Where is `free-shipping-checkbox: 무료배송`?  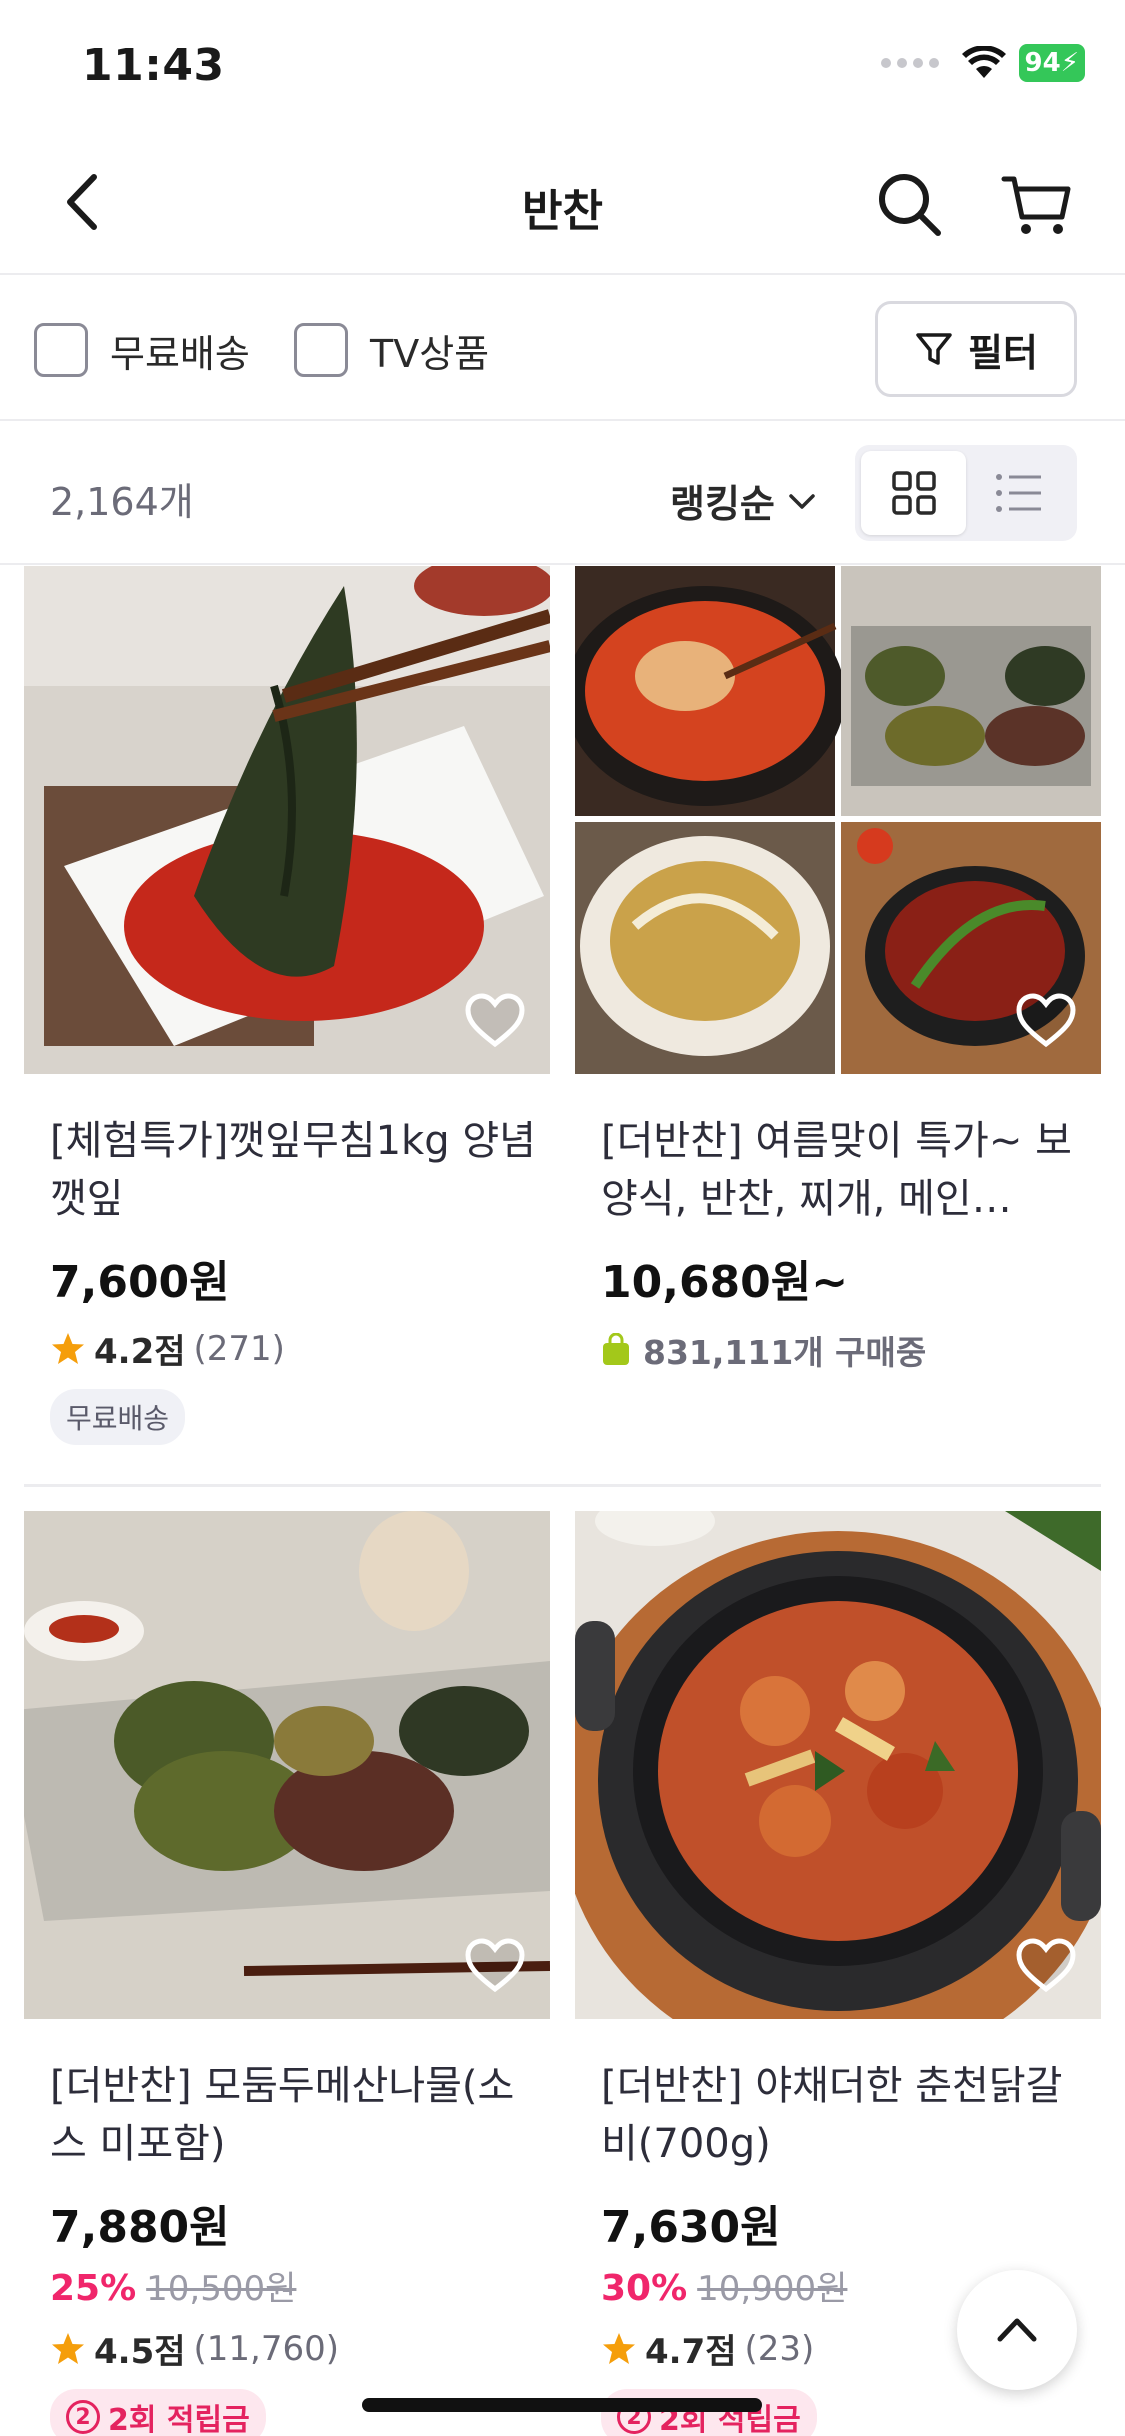
free-shipping-checkbox: 무료배송 is located at coordinates (142, 350).